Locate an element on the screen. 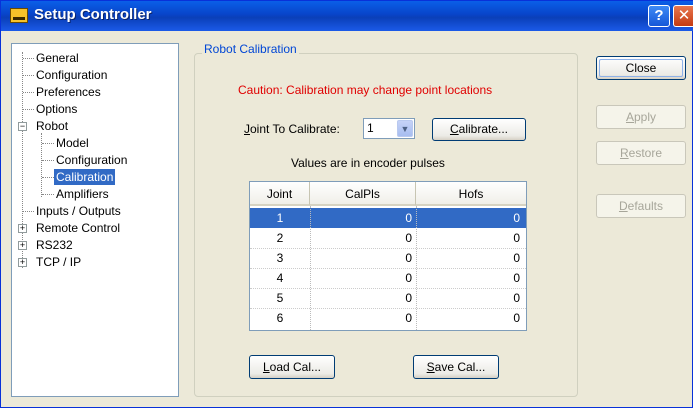 The width and height of the screenshot is (693, 408). cell-joint: 5 is located at coordinates (280, 298).